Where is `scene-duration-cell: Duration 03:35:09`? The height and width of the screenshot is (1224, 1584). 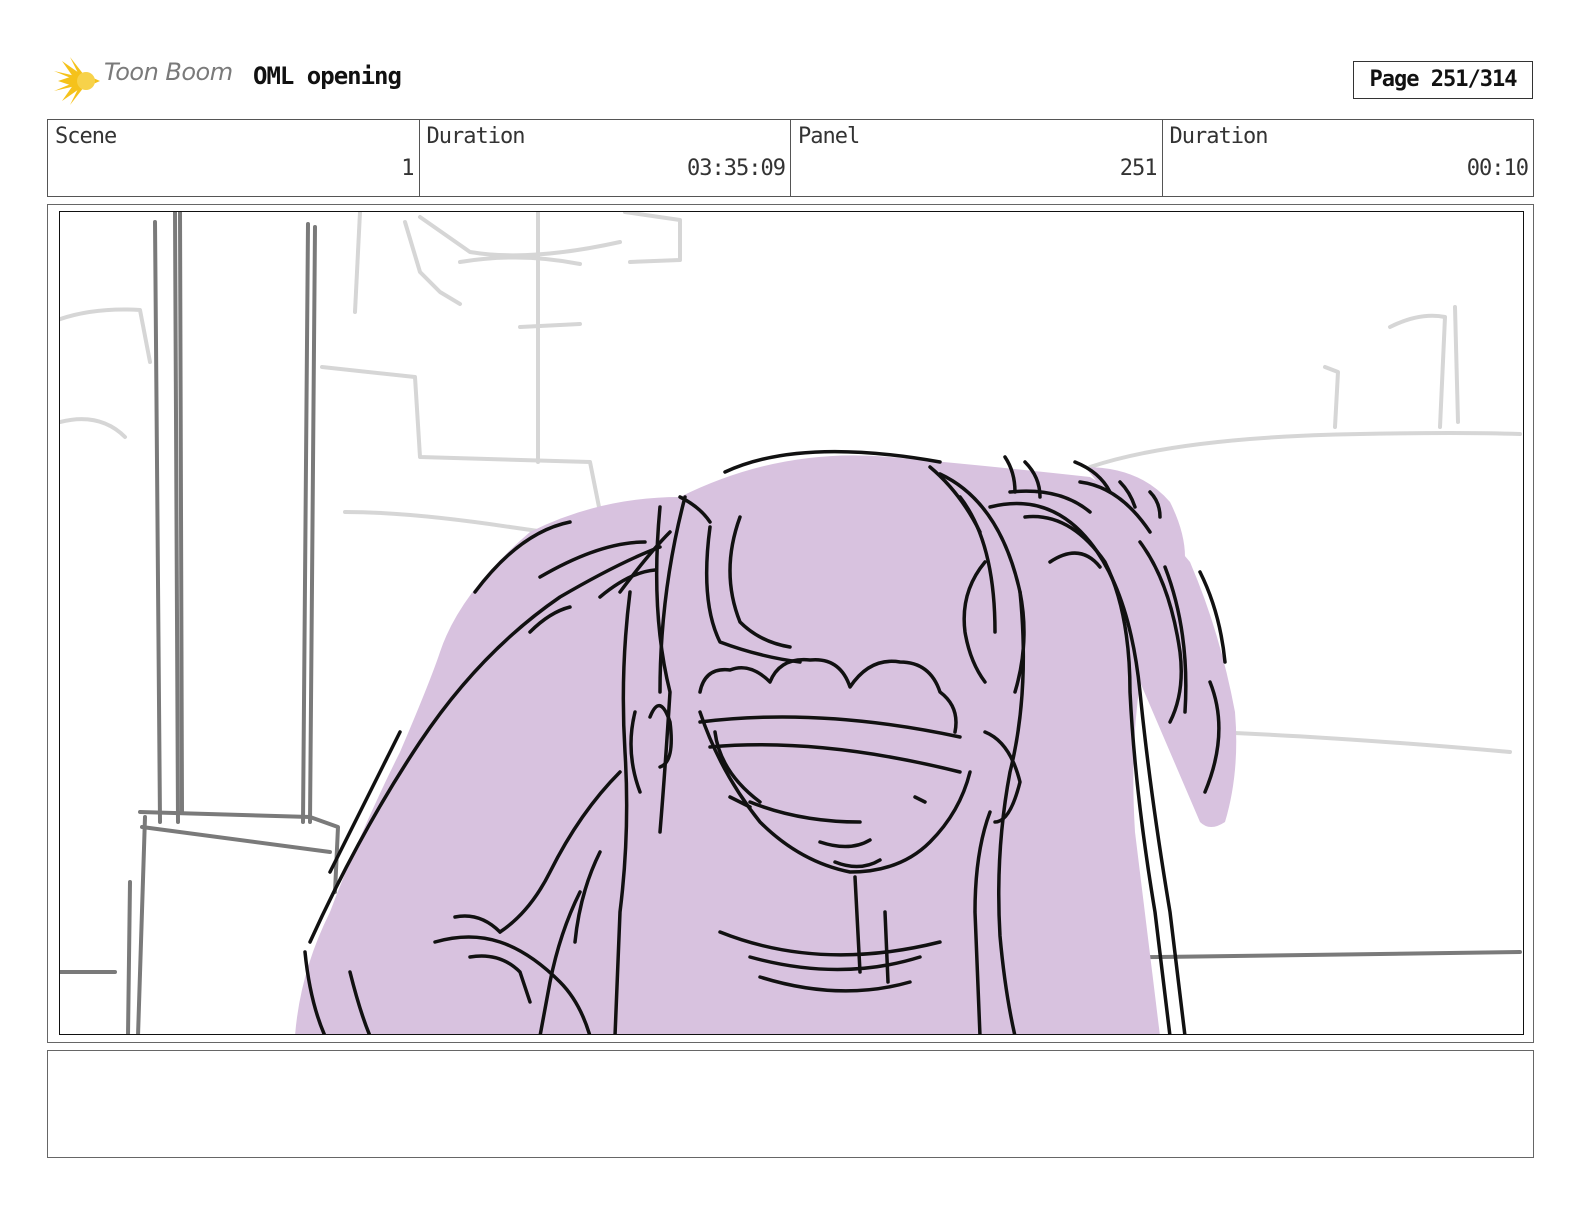 scene-duration-cell: Duration 03:35:09 is located at coordinates (605, 158).